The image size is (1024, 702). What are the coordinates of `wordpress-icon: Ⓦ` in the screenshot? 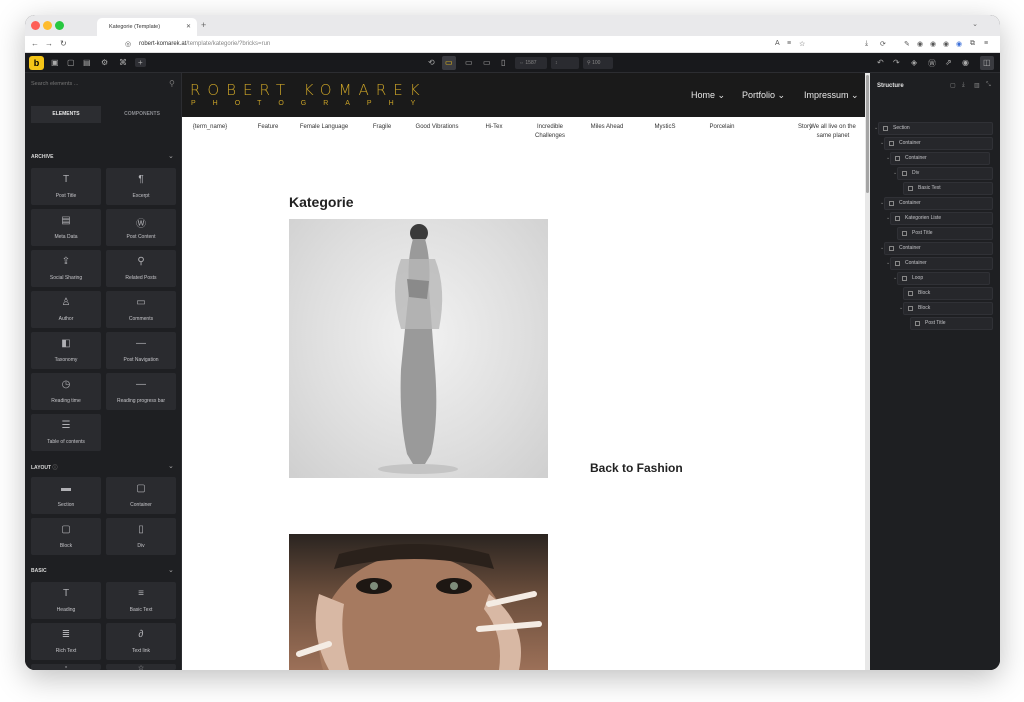 It's located at (932, 63).